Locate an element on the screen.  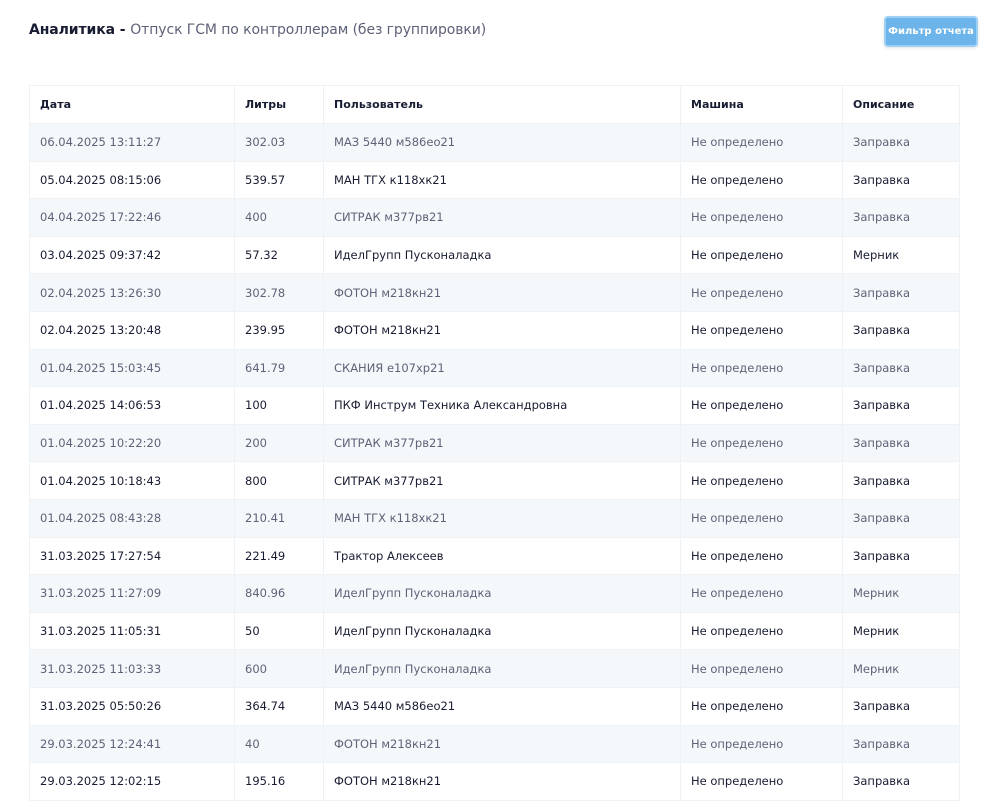
cell-date: 31.03.2025 11:03:33 is located at coordinates (132, 668).